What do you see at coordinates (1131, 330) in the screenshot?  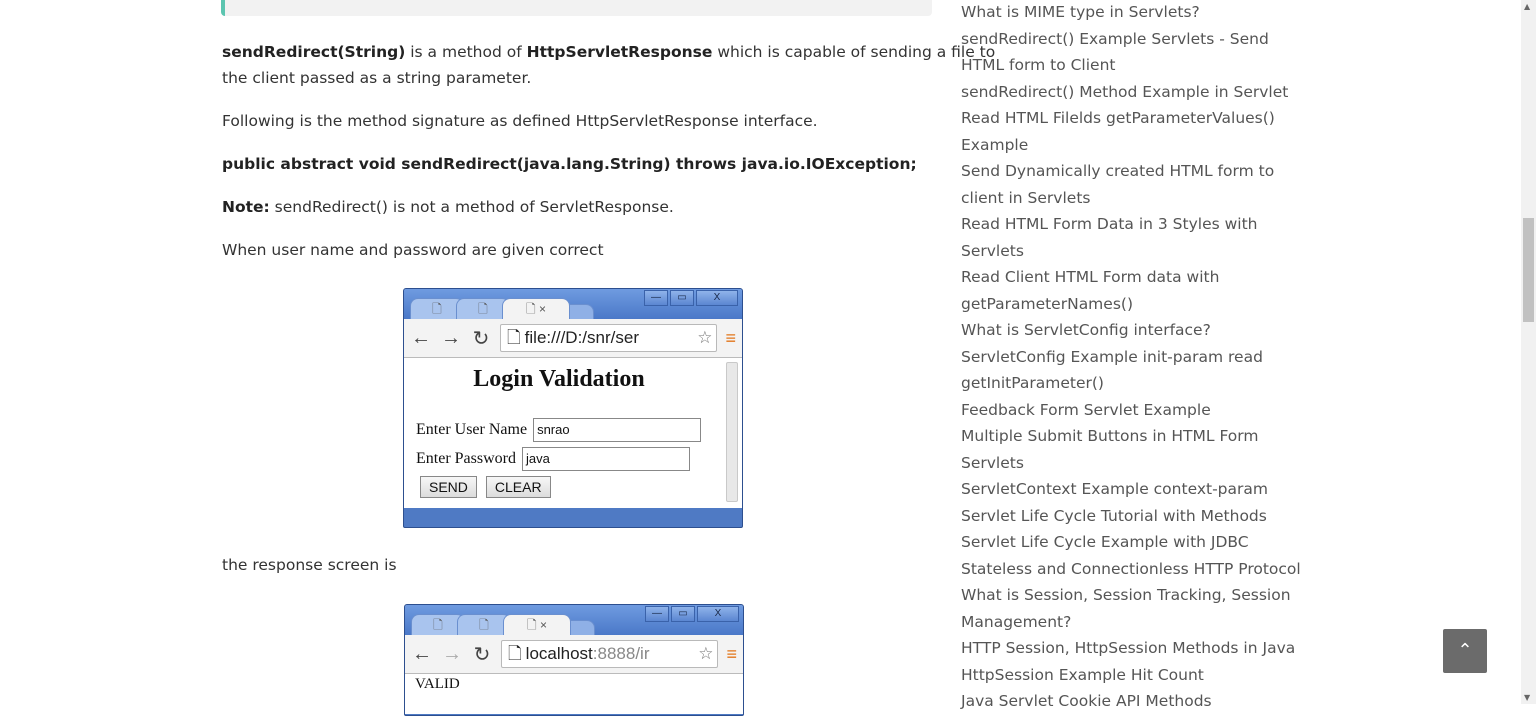 I see `sidebar-link: What is ServletConfig interface?` at bounding box center [1131, 330].